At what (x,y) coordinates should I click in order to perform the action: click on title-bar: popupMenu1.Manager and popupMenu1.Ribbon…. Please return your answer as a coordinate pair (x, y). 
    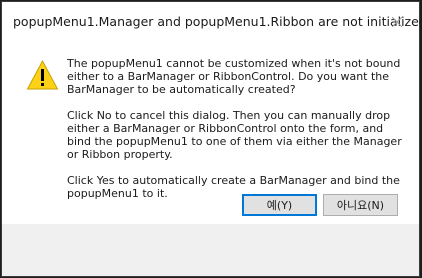
    Looking at the image, I should click on (212, 22).